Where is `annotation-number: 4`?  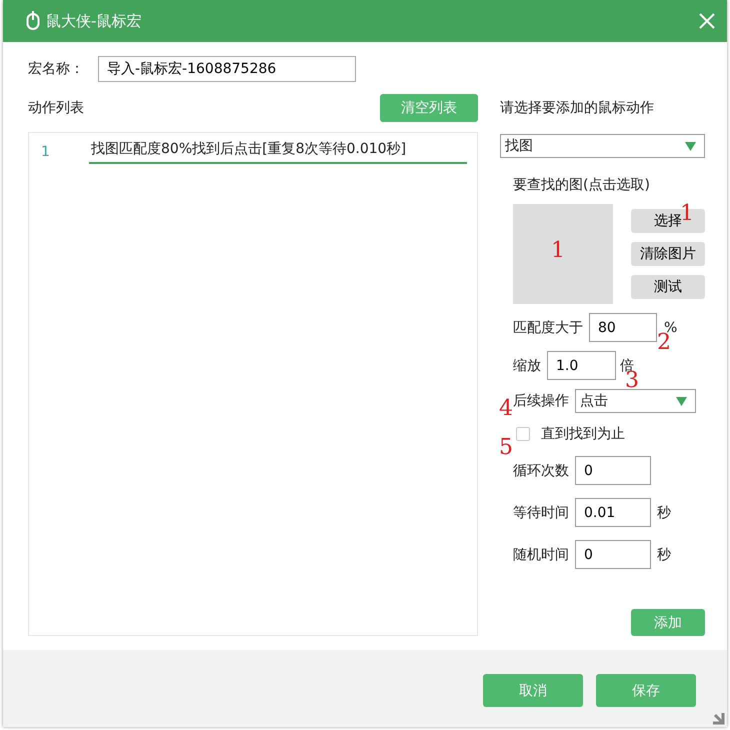 annotation-number: 4 is located at coordinates (506, 409).